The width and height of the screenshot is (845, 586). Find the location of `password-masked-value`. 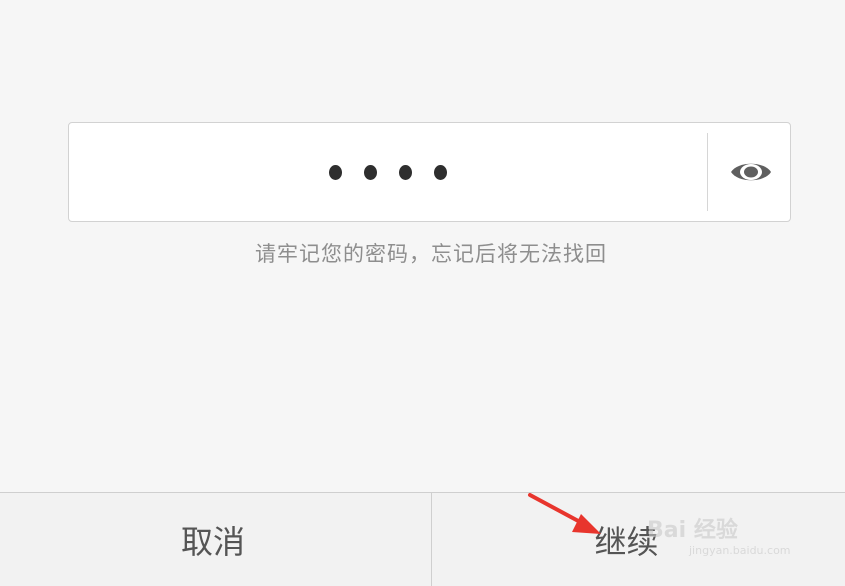

password-masked-value is located at coordinates (388, 172).